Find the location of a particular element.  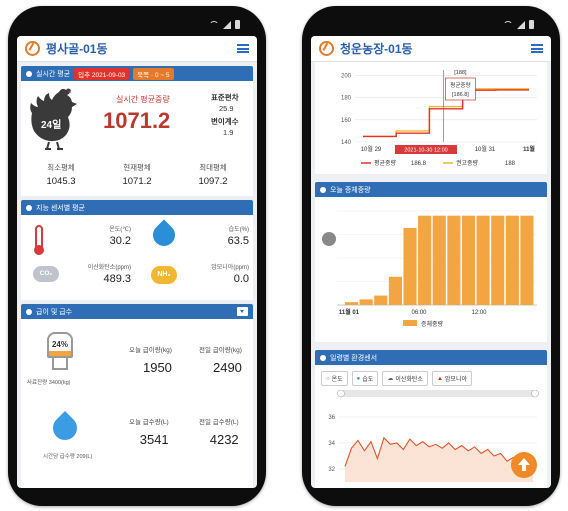

toggle-label: 이산화탄소 is located at coordinates (409, 380).